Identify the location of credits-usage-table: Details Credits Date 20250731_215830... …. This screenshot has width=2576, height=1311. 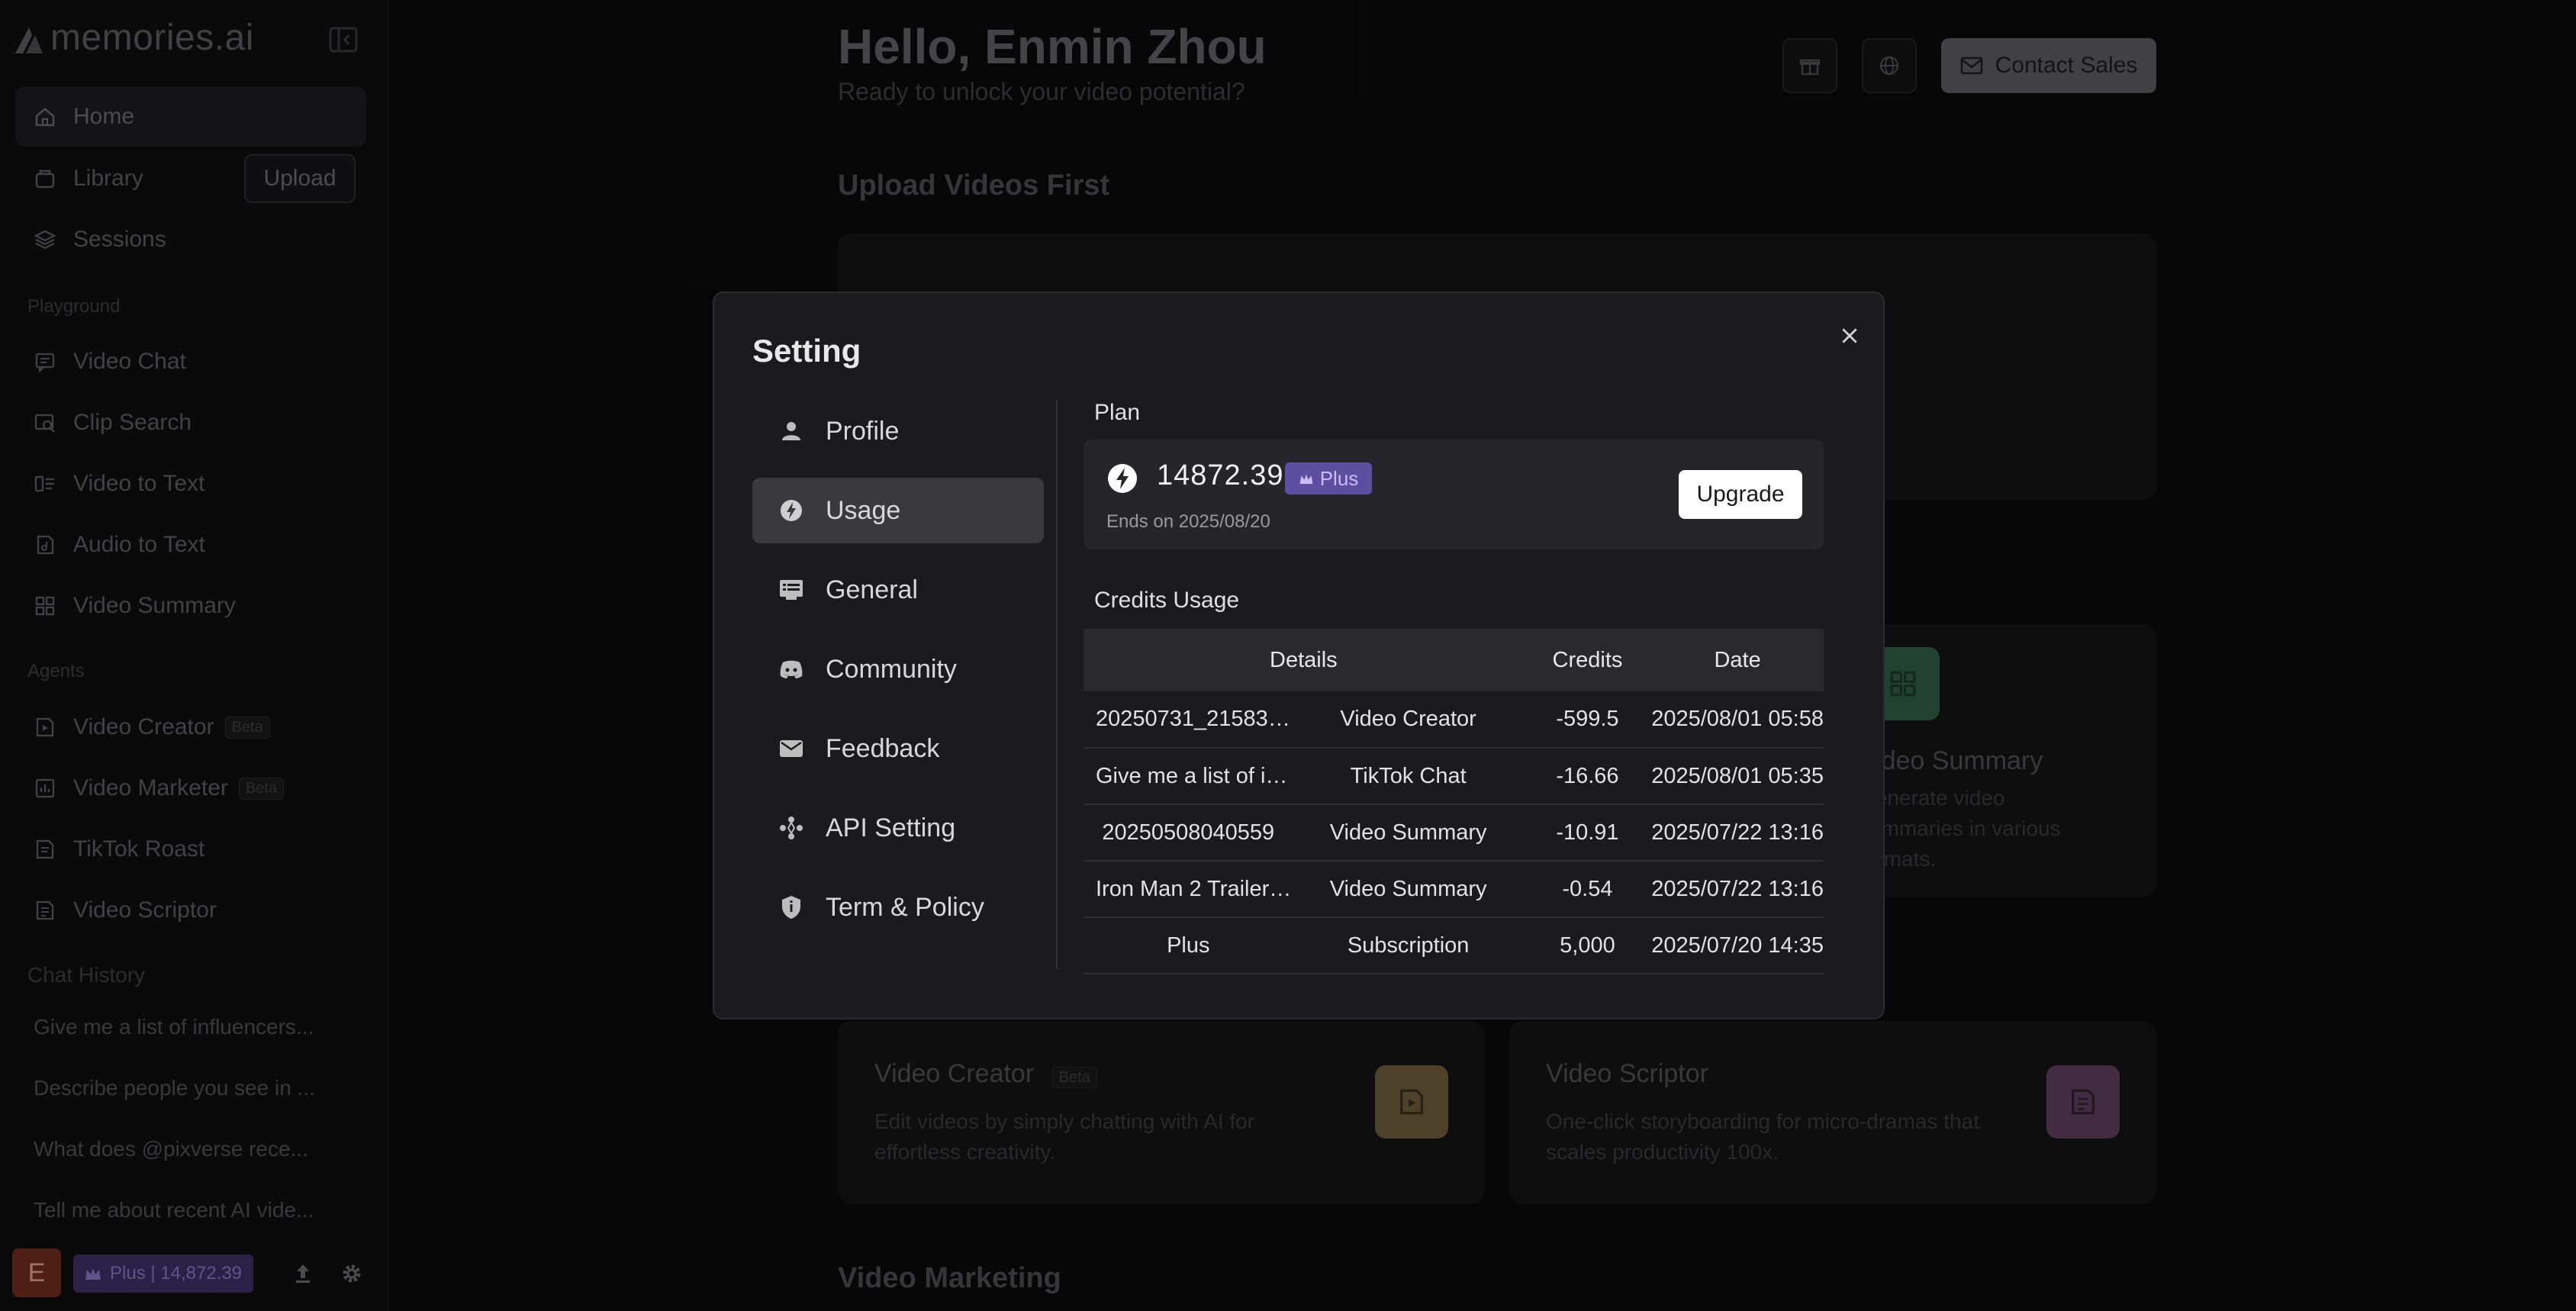
(1454, 801).